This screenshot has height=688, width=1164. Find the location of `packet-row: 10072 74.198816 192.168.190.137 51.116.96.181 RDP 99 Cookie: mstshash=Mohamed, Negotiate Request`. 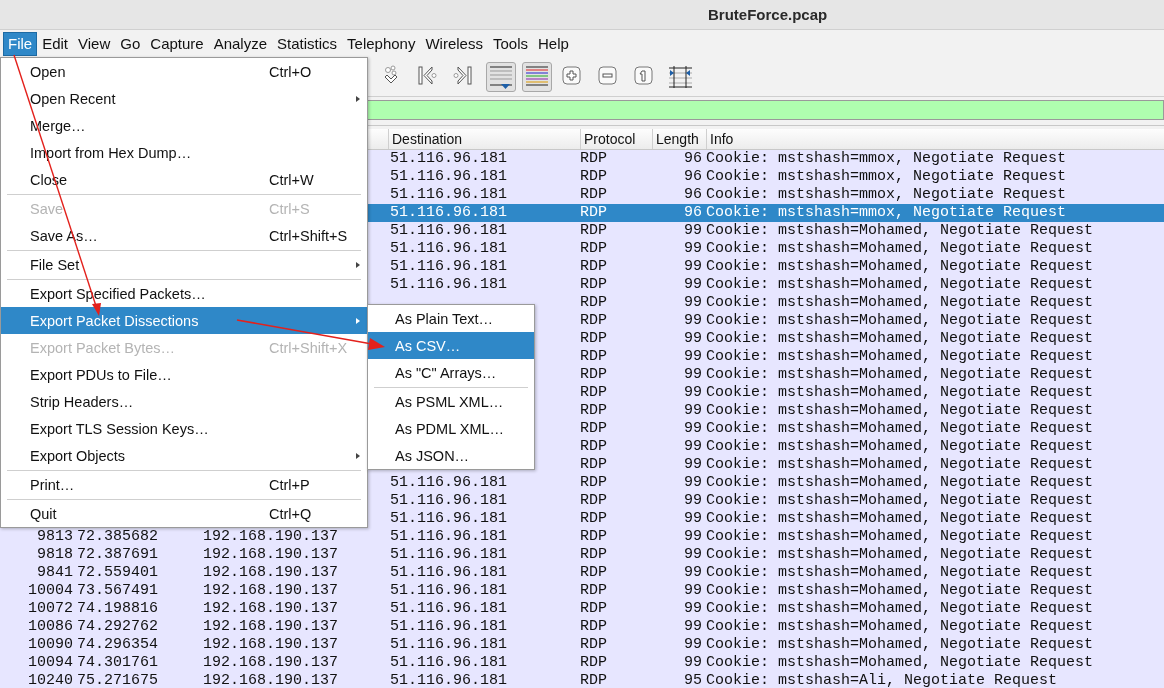

packet-row: 10072 74.198816 192.168.190.137 51.116.96.181 RDP 99 Cookie: mstshash=Mohamed, Negotiate Request is located at coordinates (582, 609).